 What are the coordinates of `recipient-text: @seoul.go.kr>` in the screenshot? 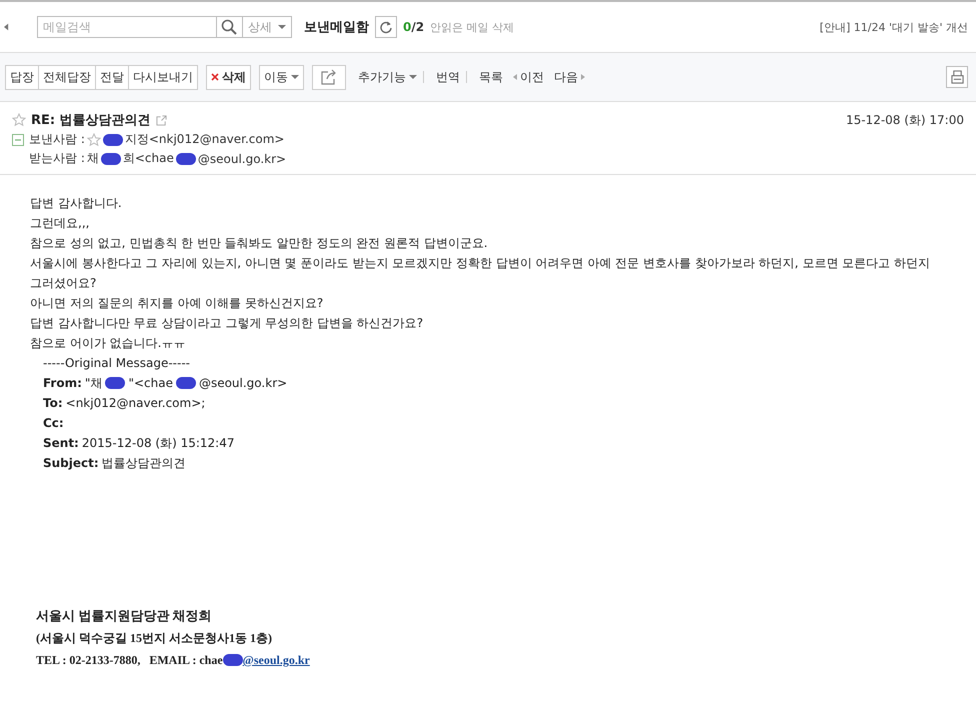 It's located at (242, 159).